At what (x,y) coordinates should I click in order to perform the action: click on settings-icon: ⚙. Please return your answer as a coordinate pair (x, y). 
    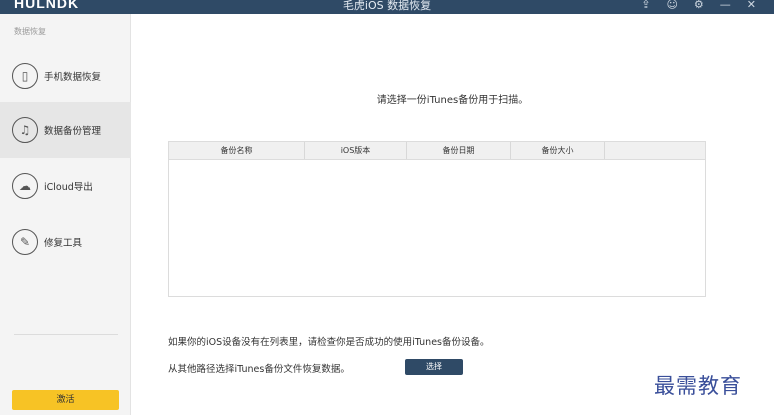
    Looking at the image, I should click on (699, 5).